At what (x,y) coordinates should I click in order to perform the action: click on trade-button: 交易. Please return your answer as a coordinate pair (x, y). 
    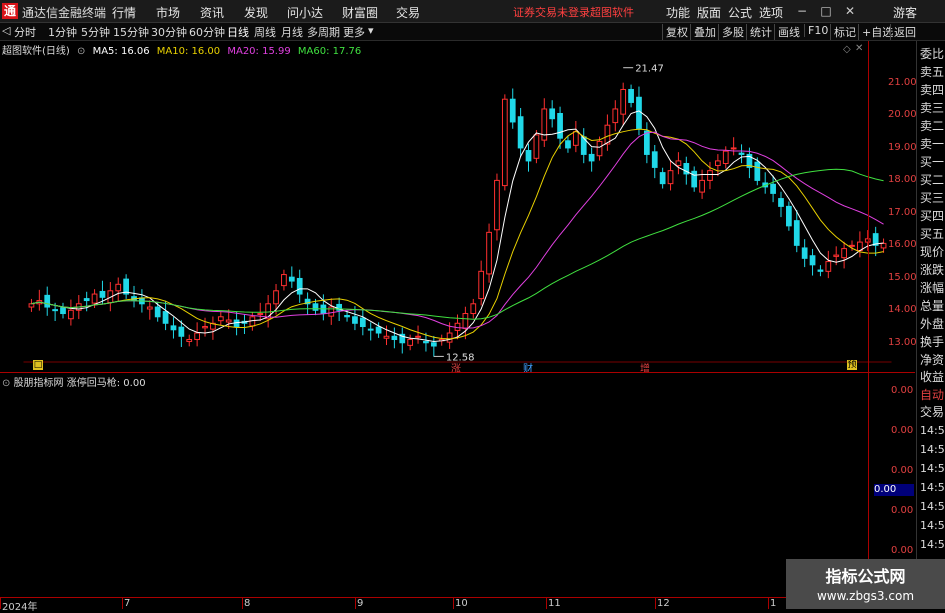
    Looking at the image, I should click on (932, 411).